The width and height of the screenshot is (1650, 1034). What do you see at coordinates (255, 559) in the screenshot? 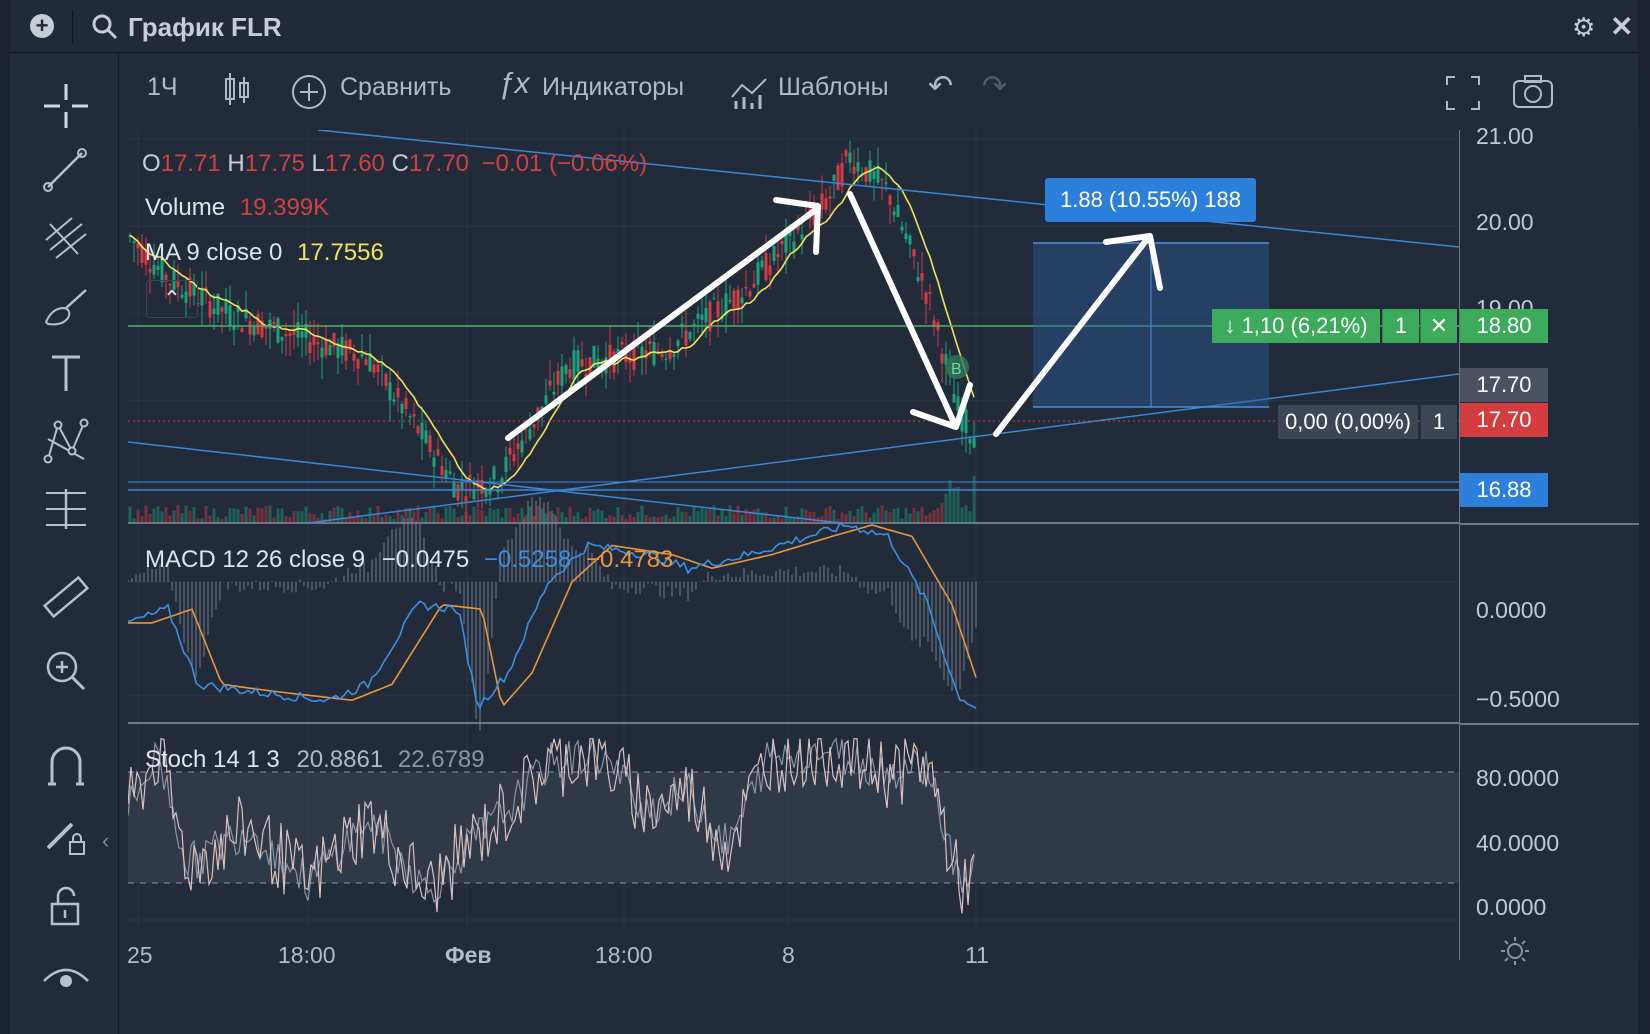
I see `macd-label: MACD 12 26 close 9` at bounding box center [255, 559].